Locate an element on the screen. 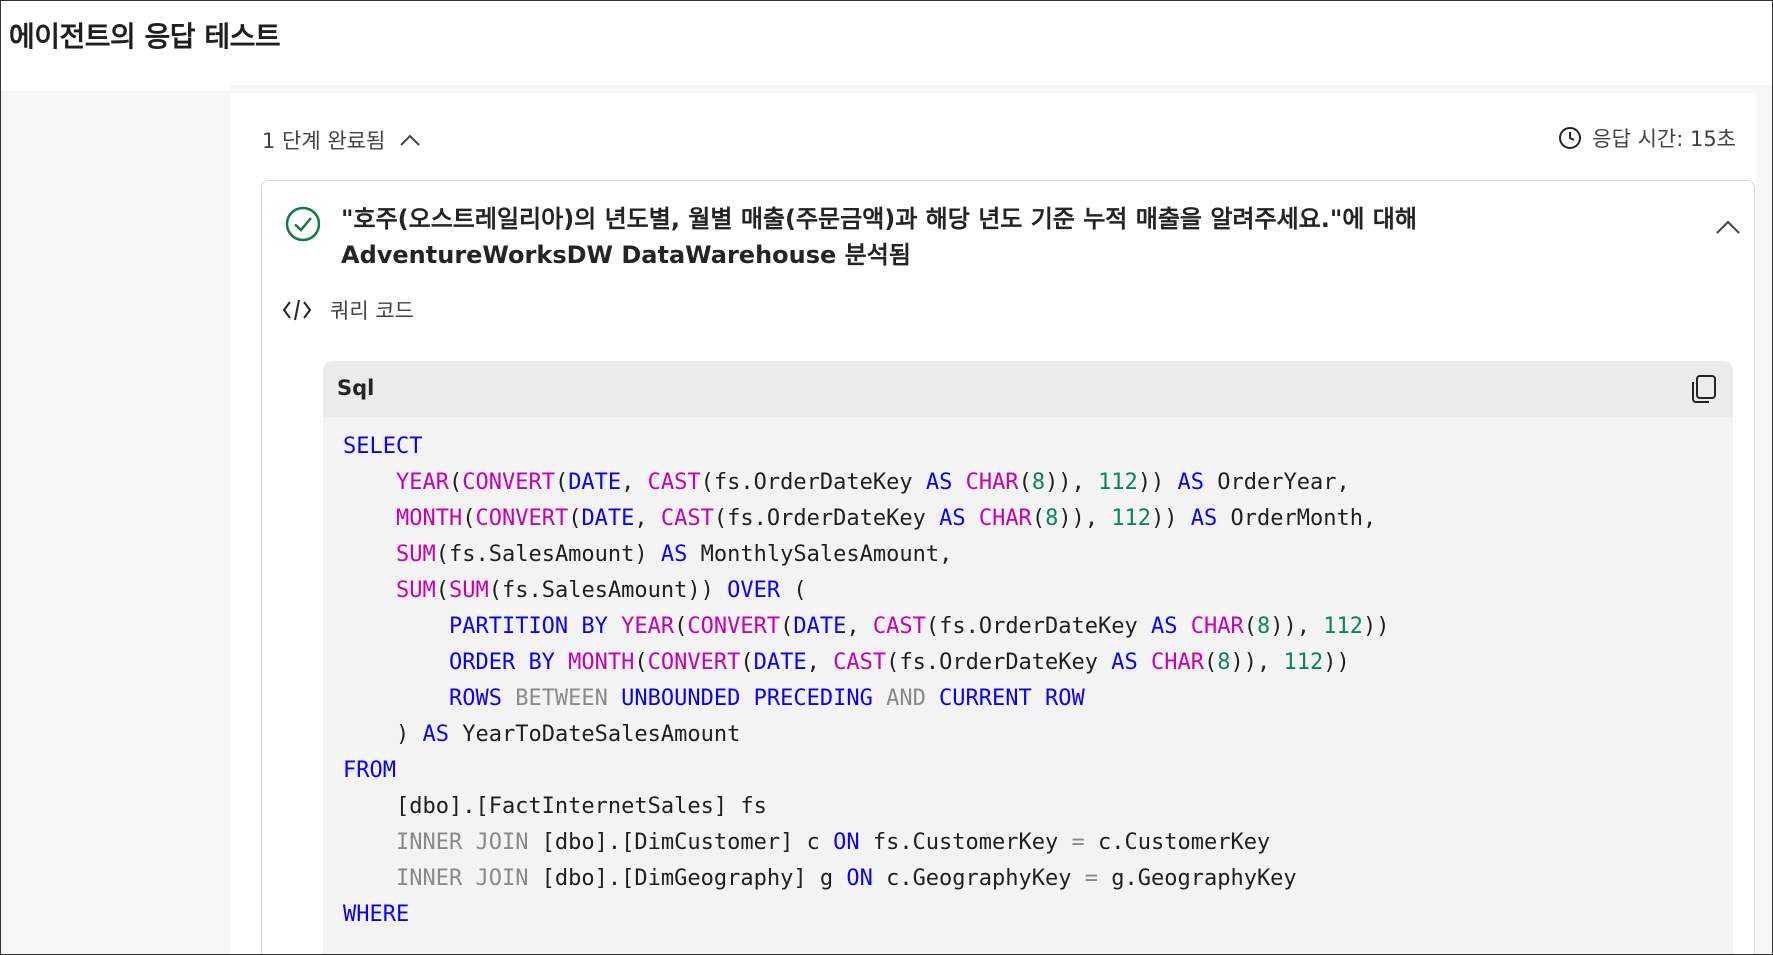  right-gutter is located at coordinates (1764, 522).